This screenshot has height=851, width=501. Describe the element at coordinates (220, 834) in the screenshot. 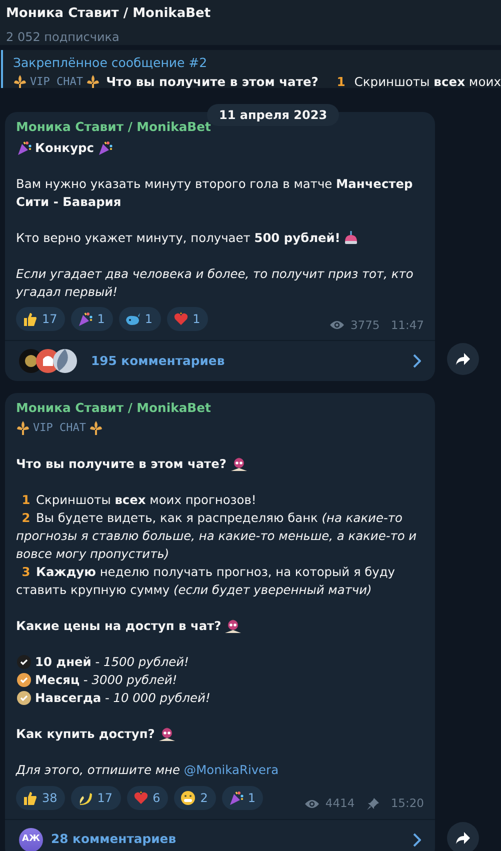

I see `comments-button: АЖ 28 комментариев` at that location.